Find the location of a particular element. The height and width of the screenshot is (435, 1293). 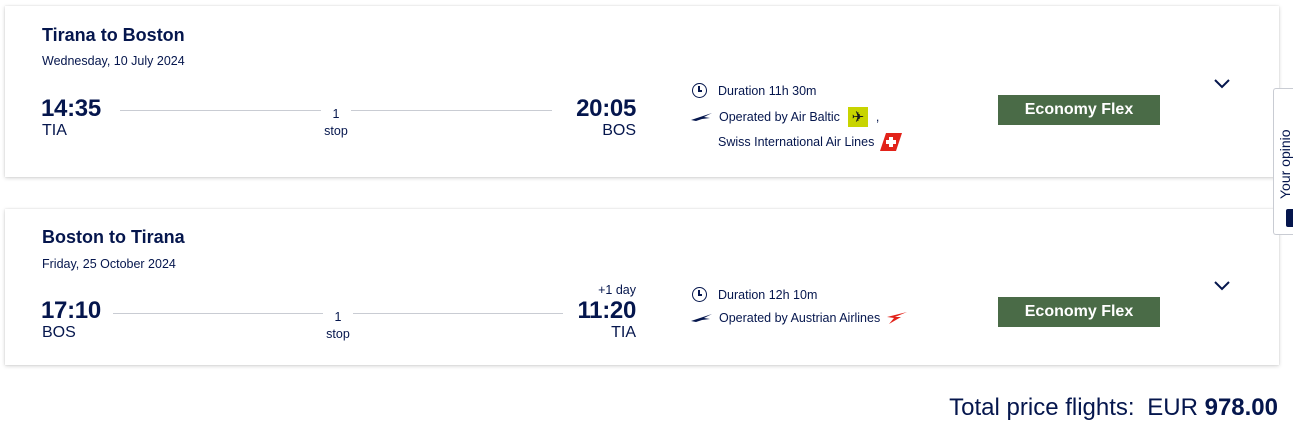

day-offset: +1 day is located at coordinates (617, 290).